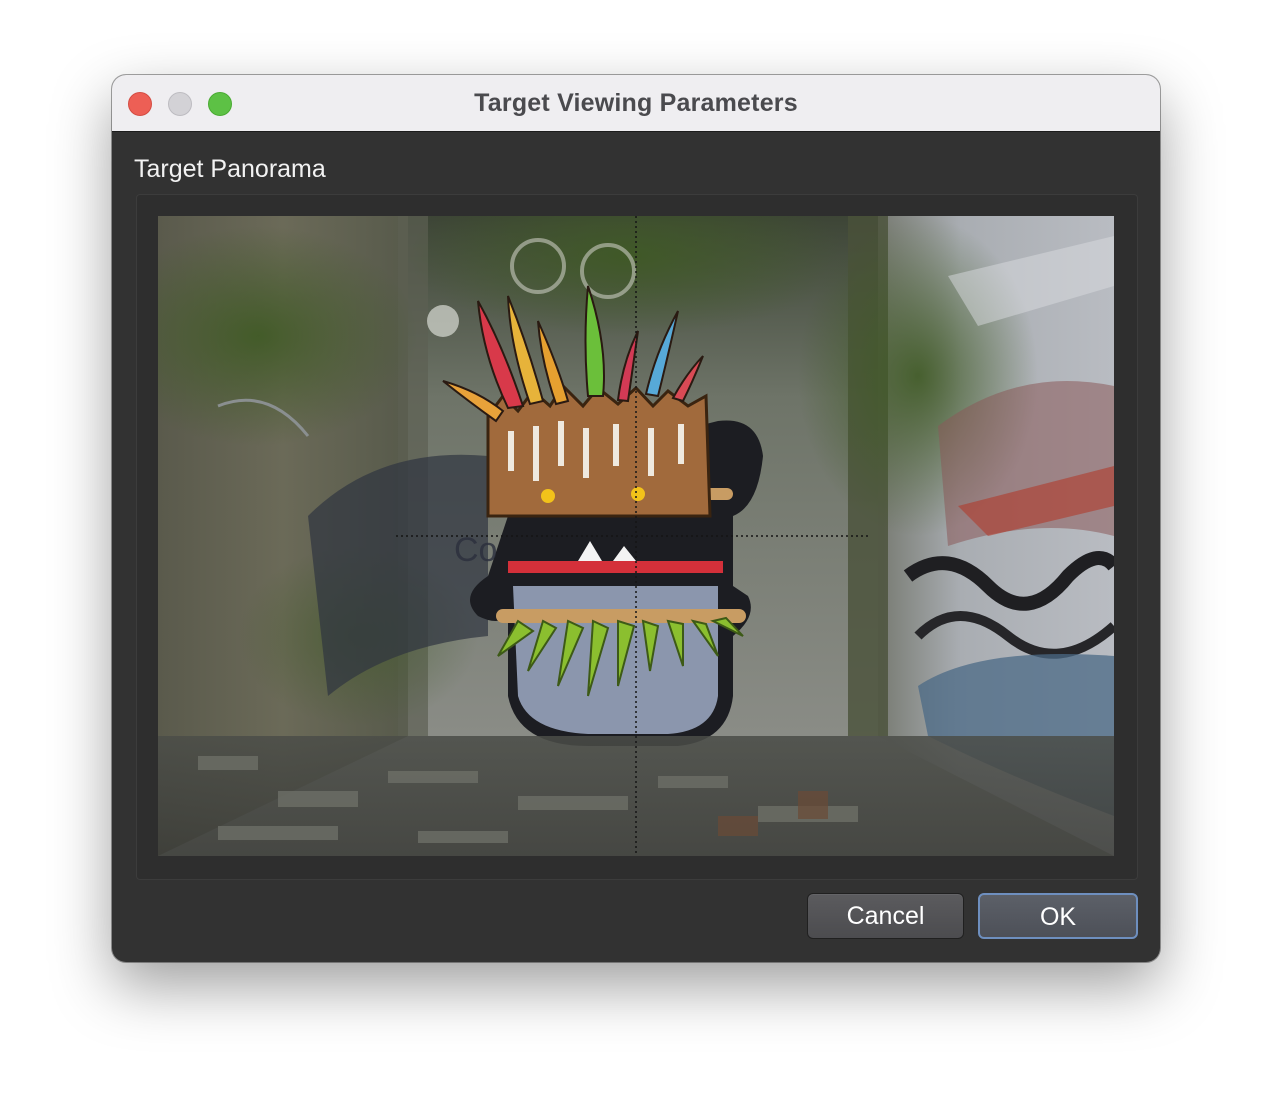 Image resolution: width=1272 pixels, height=1110 pixels. Describe the element at coordinates (475, 550) in the screenshot. I see `graffiti-text: Co` at that location.